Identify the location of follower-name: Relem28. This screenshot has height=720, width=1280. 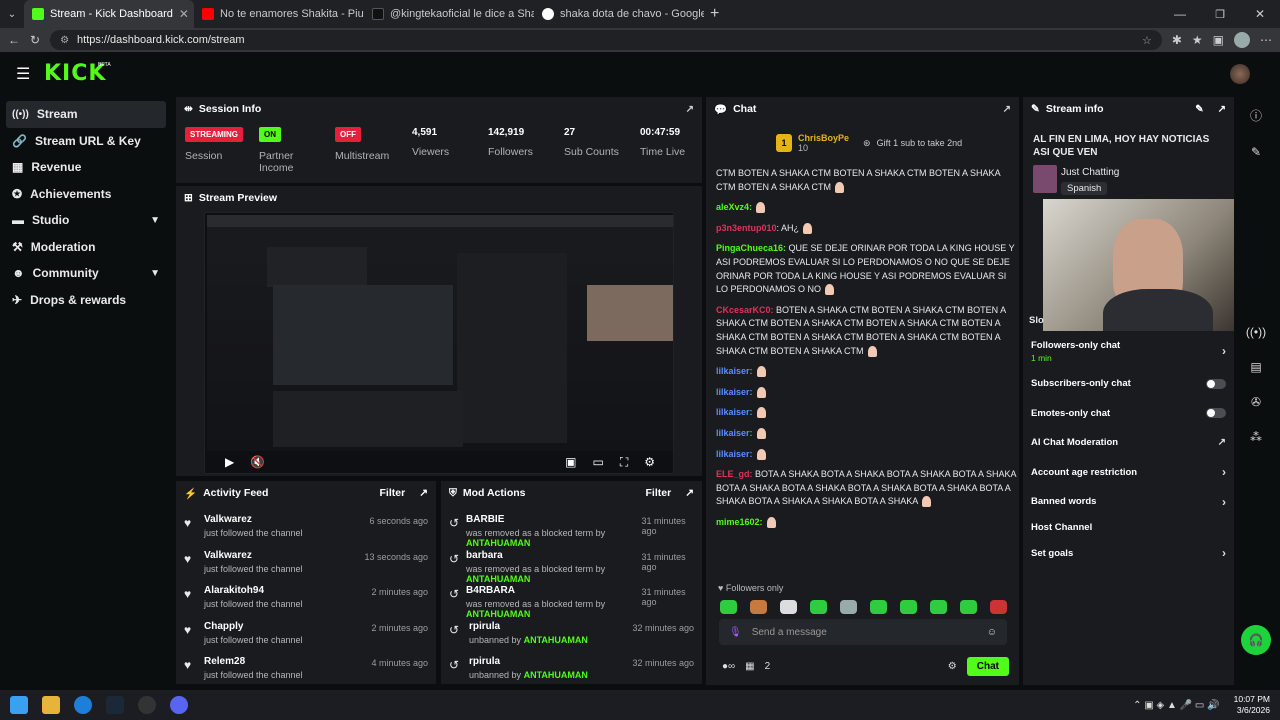
(253, 661).